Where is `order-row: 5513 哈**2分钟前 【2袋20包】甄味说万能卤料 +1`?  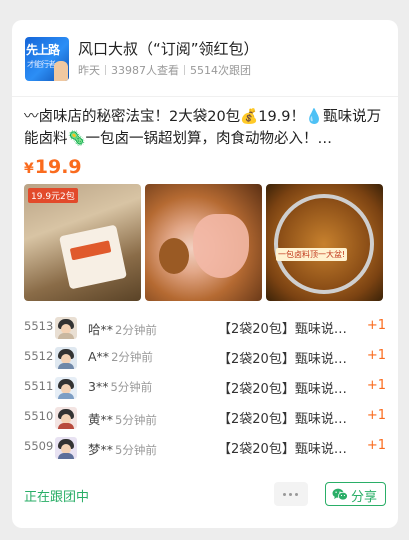 order-row: 5513 哈**2分钟前 【2袋20包】甄味说万能卤料 +1 is located at coordinates (205, 328).